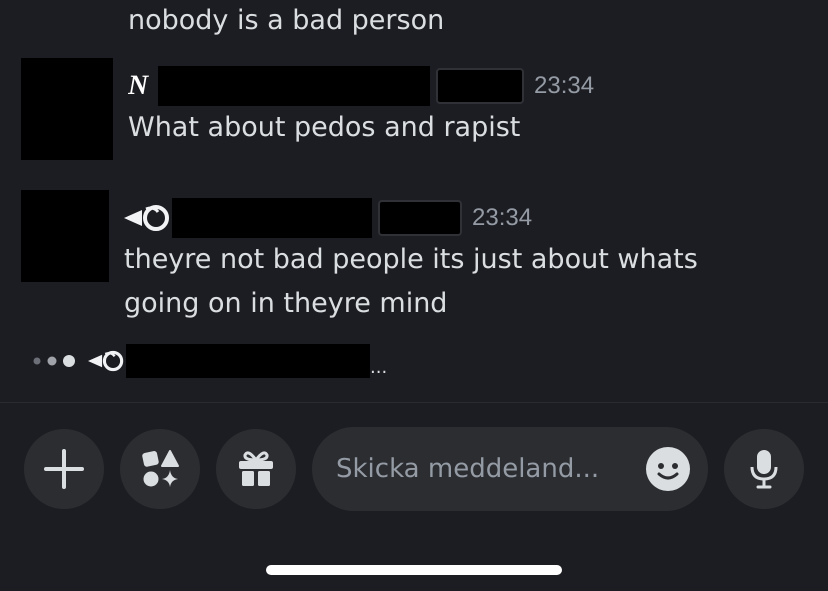 This screenshot has height=591, width=828. I want to click on typing-dots-icon, so click(54, 361).